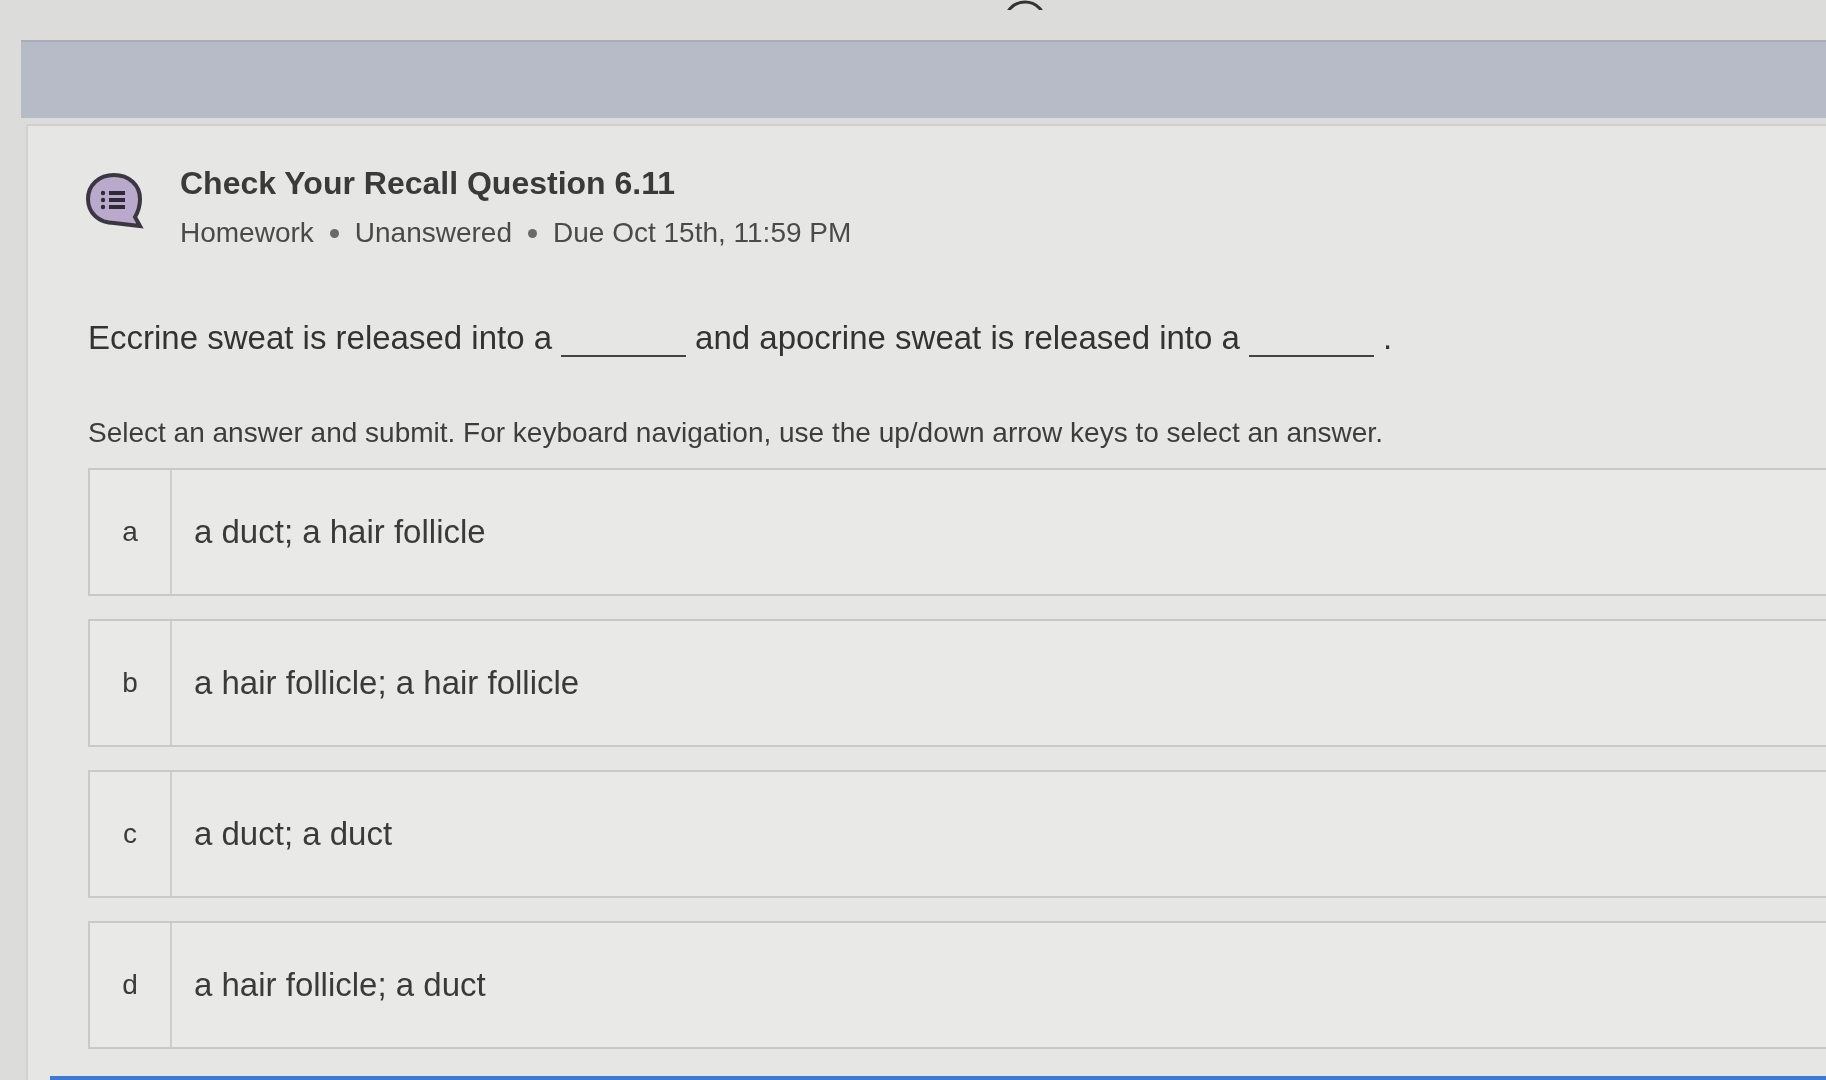 The height and width of the screenshot is (1080, 1826). What do you see at coordinates (114, 200) in the screenshot?
I see `chat-list-icon` at bounding box center [114, 200].